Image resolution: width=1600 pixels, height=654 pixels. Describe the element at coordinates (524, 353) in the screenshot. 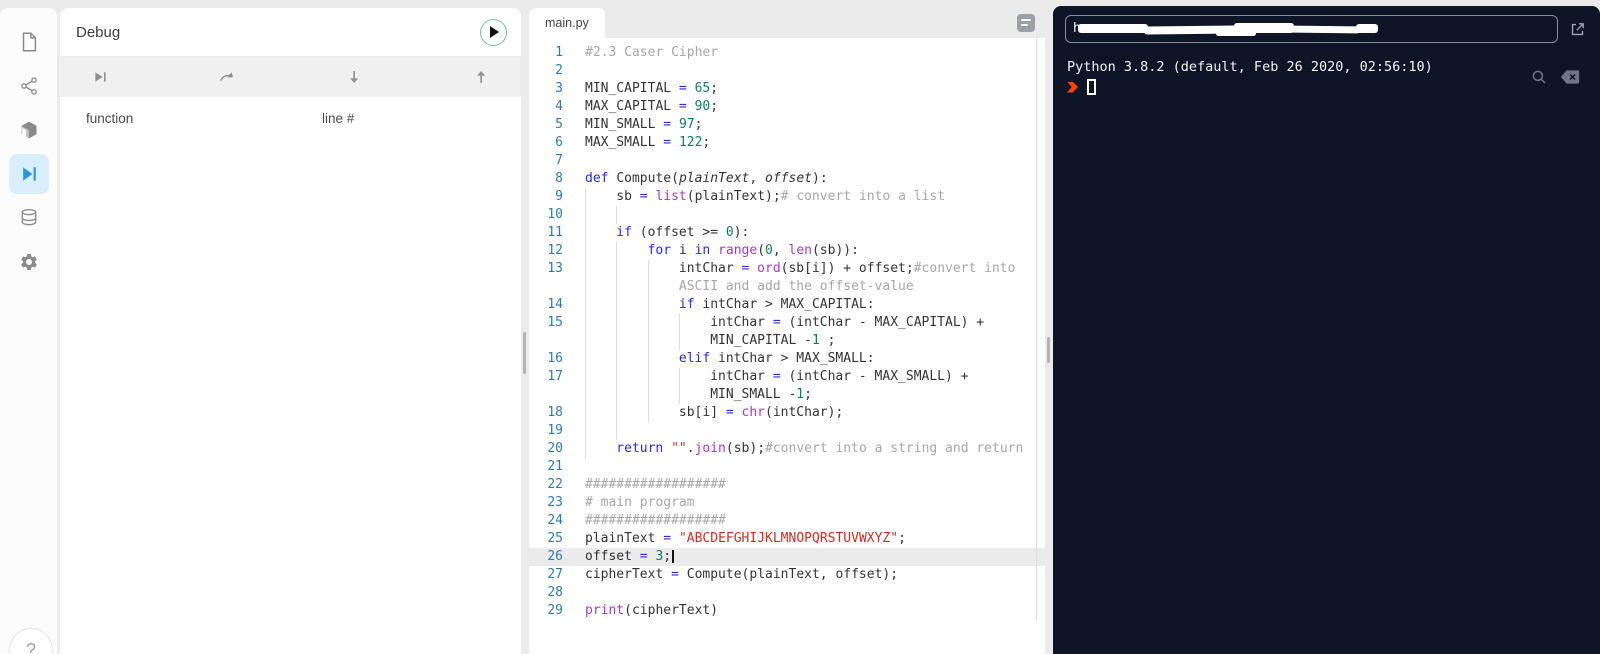

I see `panel-resize-handle-left` at that location.